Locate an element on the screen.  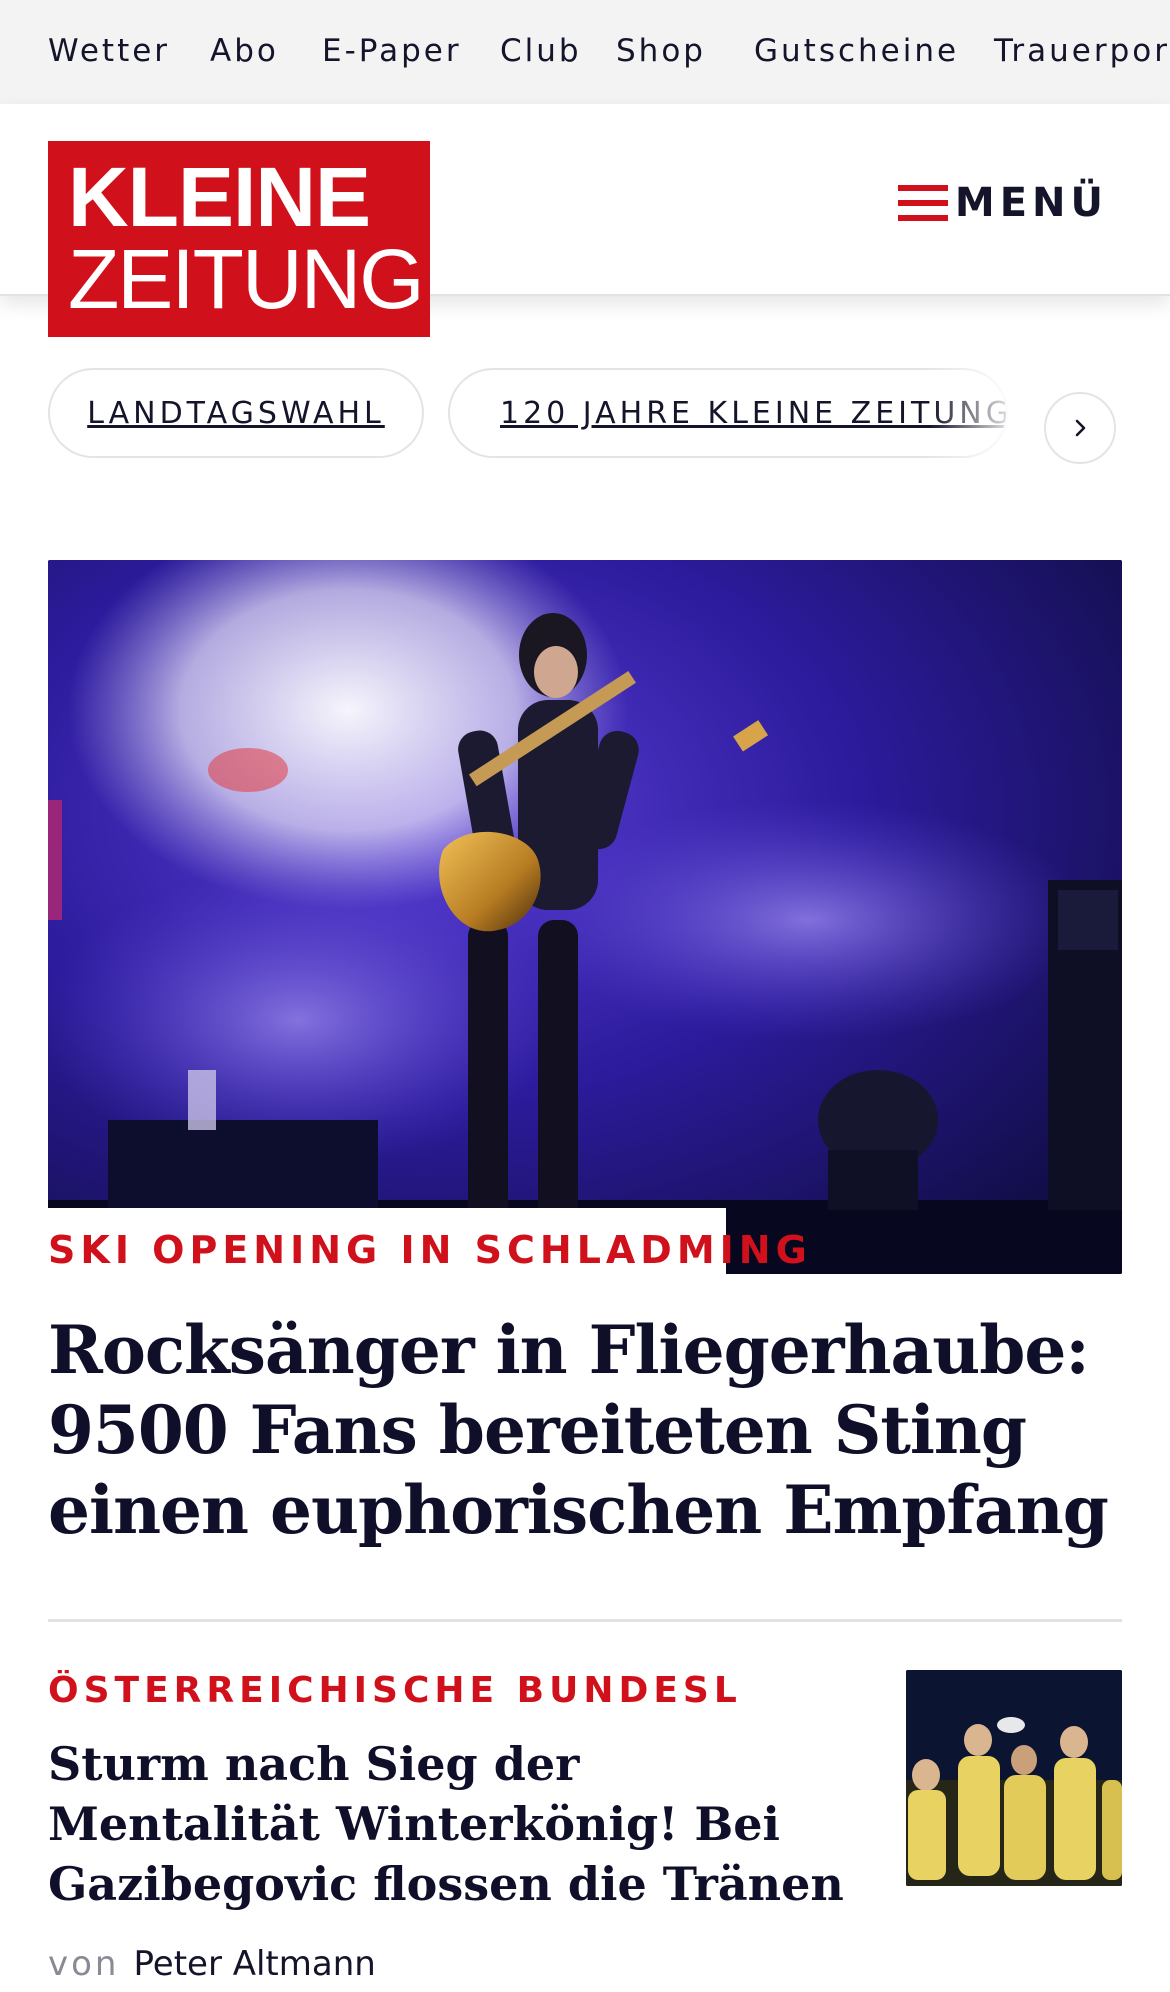
chevron-right-icon is located at coordinates (1080, 428).